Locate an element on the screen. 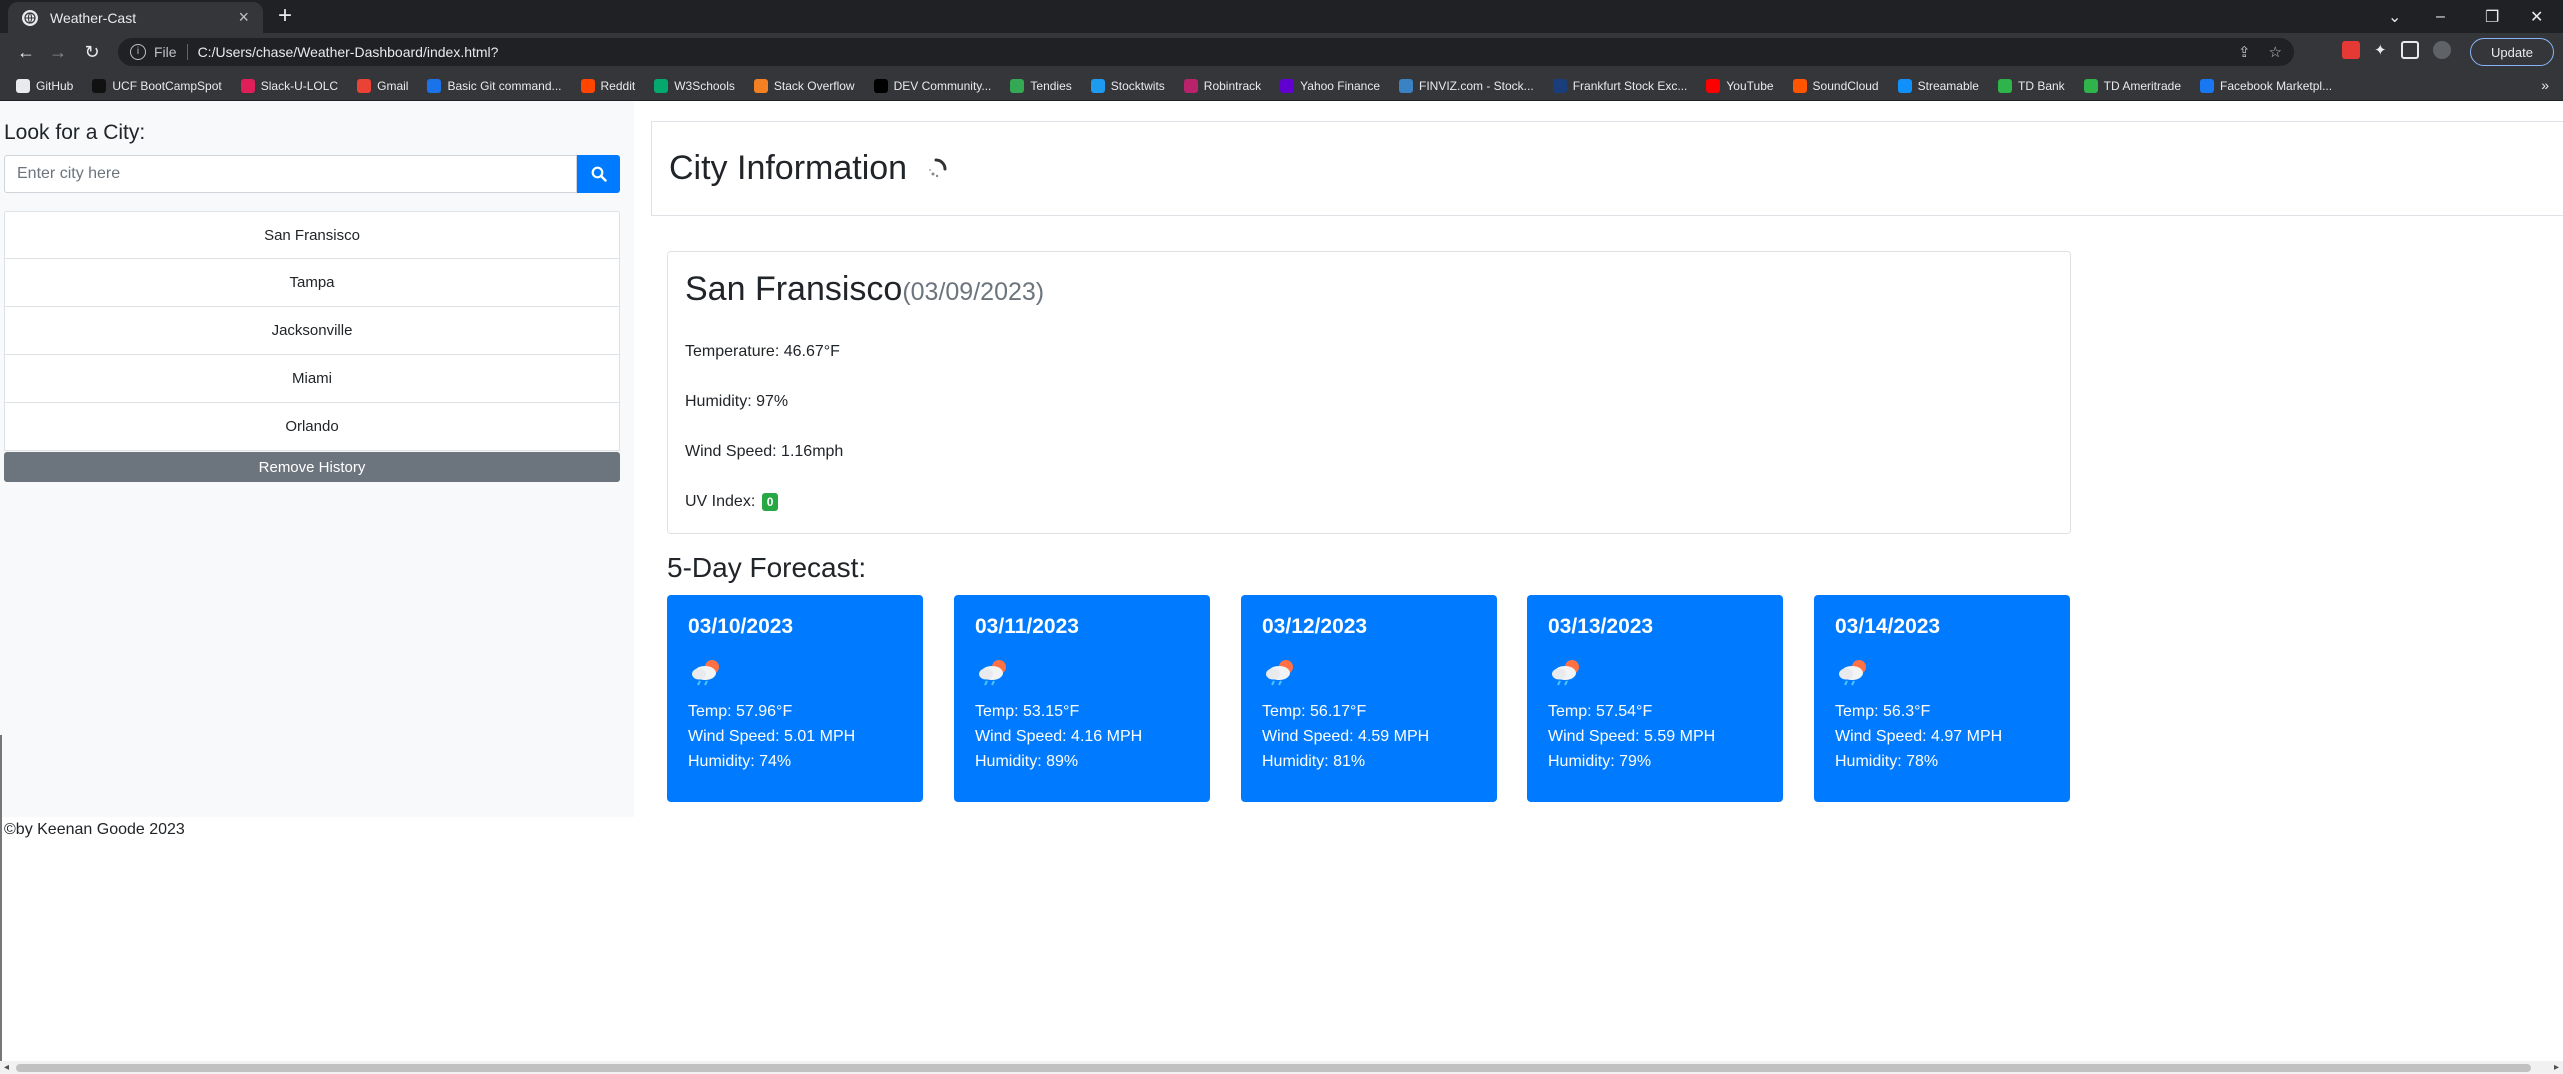  browser-titlebar: Weather-Cast × + ⌄ – ❐ ✕ is located at coordinates (1281, 16).